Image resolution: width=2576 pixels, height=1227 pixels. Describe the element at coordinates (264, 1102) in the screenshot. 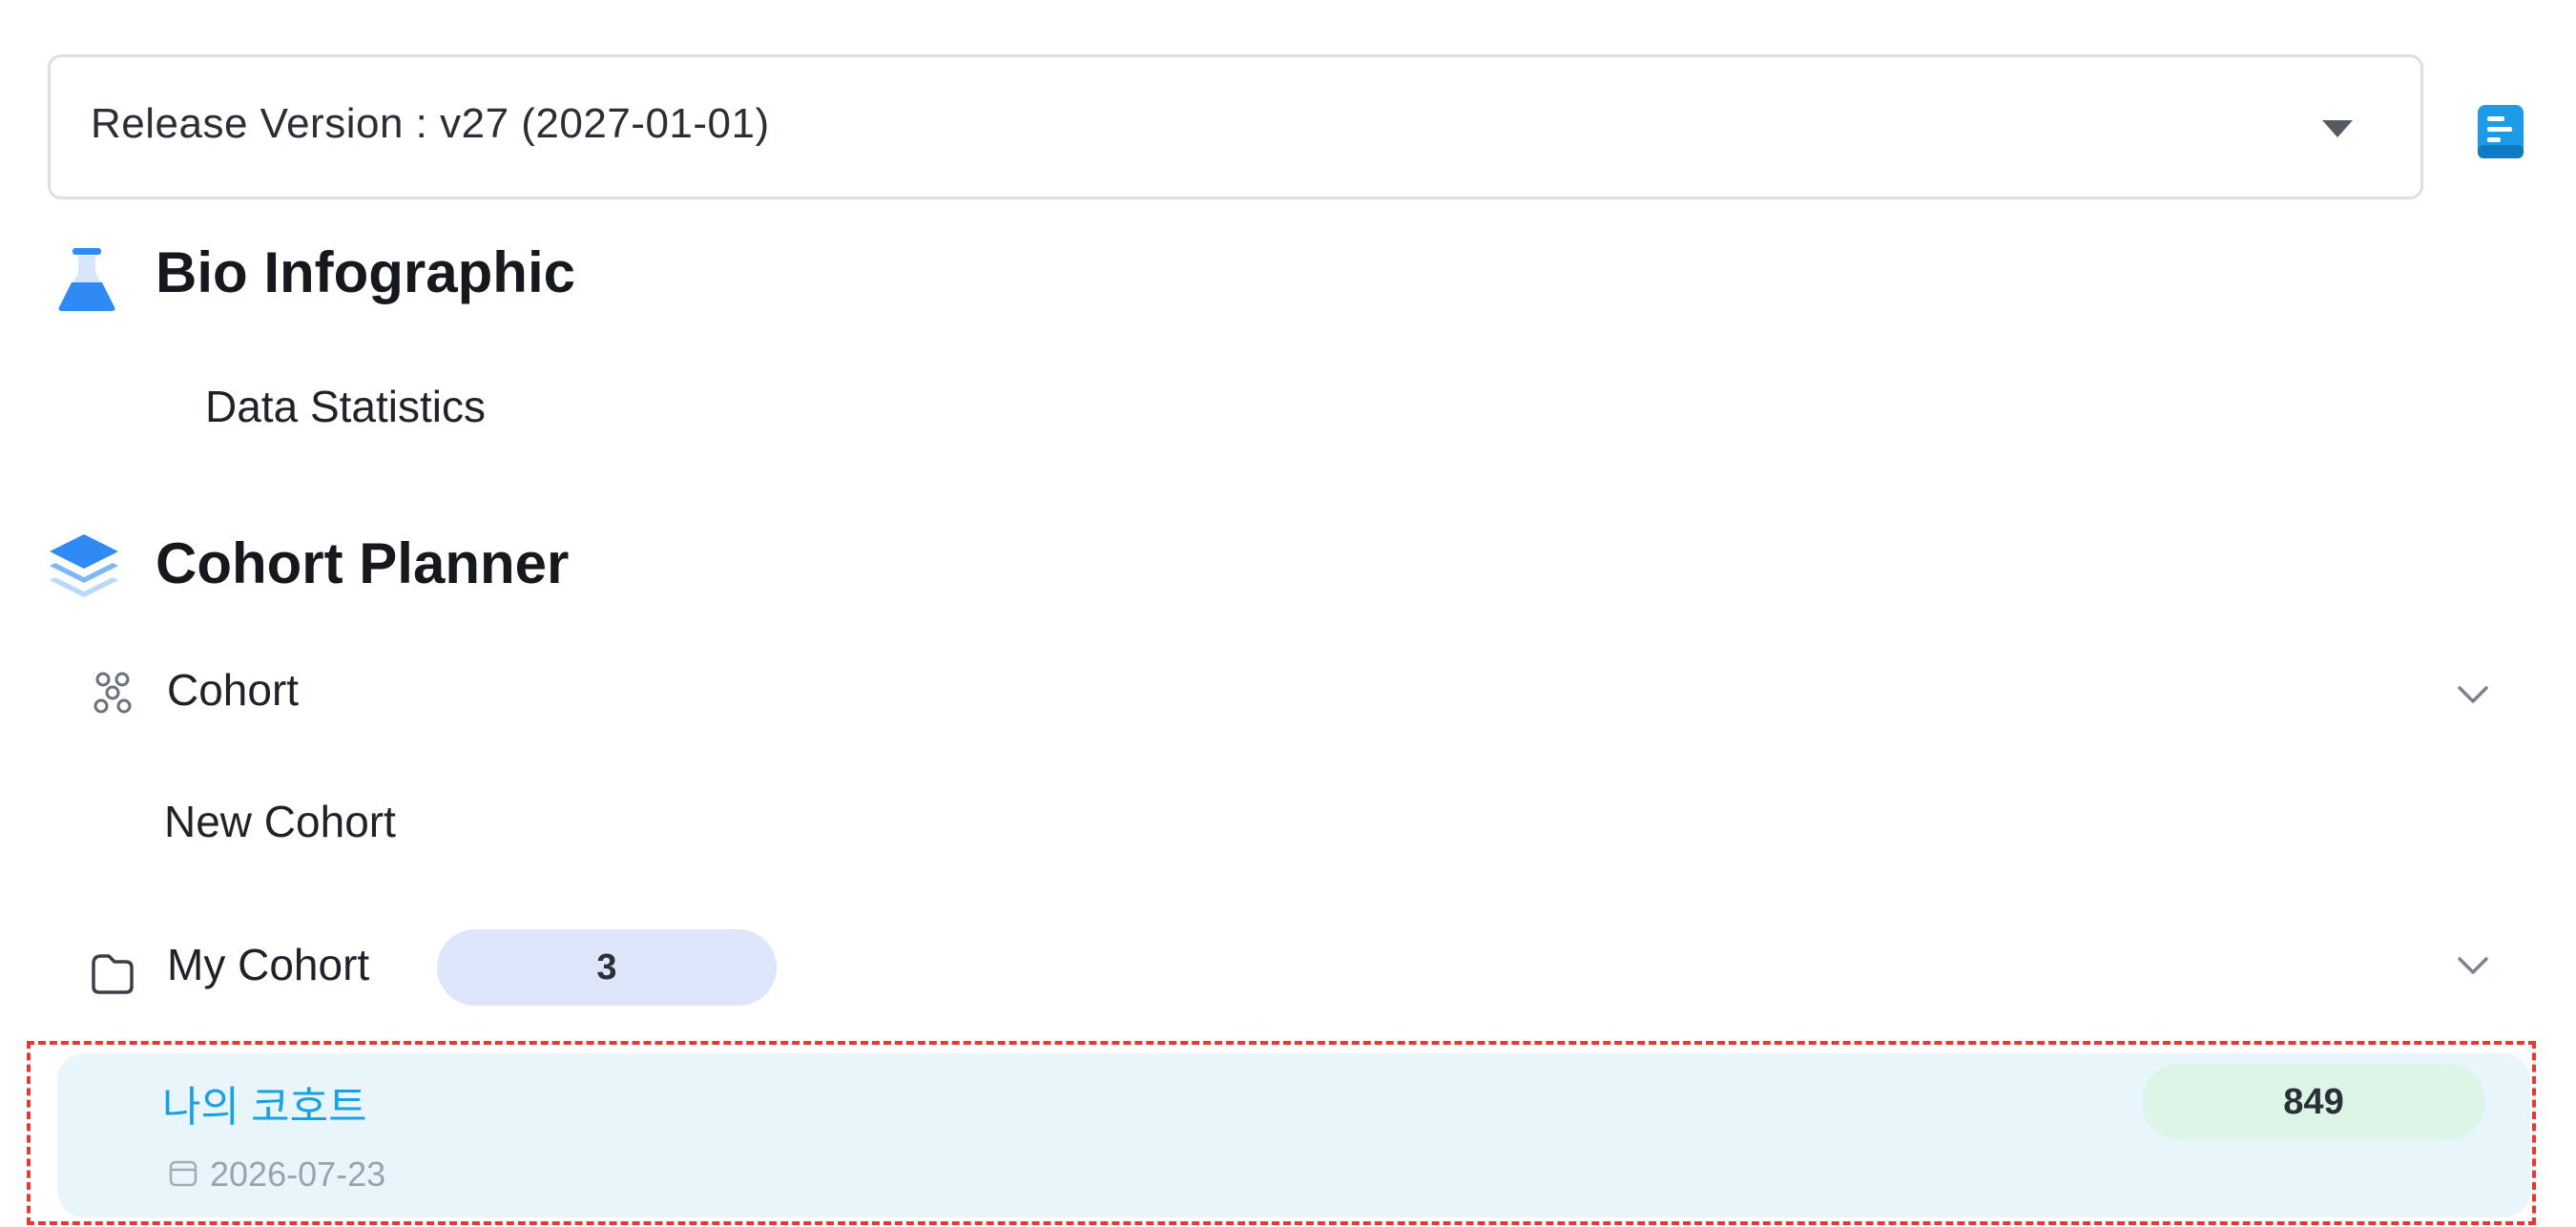

I see `cohort-item-name: 나의 코호트` at that location.